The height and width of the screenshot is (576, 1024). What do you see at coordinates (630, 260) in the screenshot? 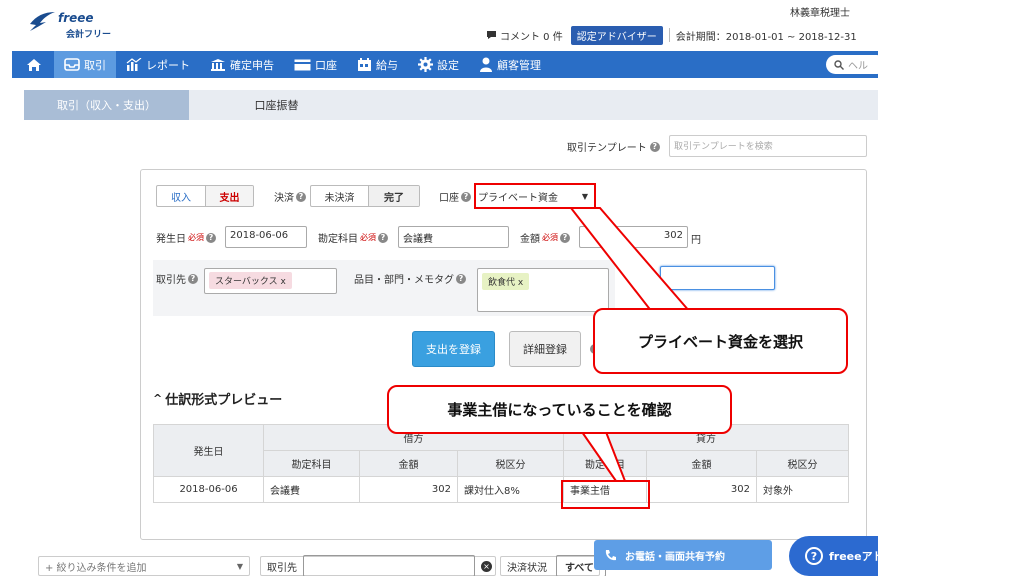
I see `callout1-pointer` at bounding box center [630, 260].